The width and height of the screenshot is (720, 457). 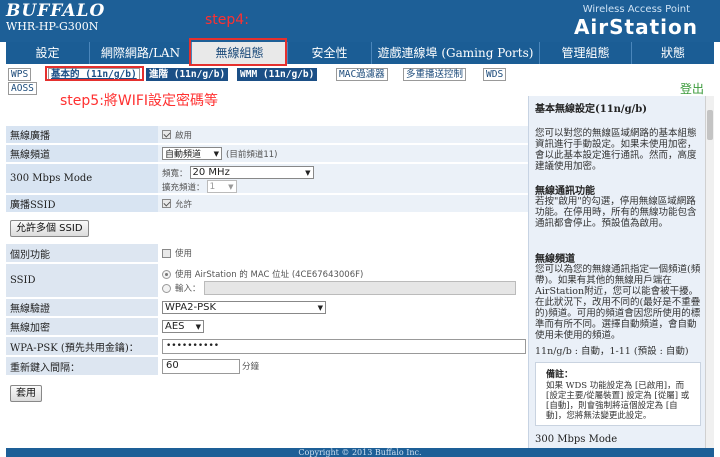 I want to click on channel-current: (目前頻道11), so click(x=252, y=154).